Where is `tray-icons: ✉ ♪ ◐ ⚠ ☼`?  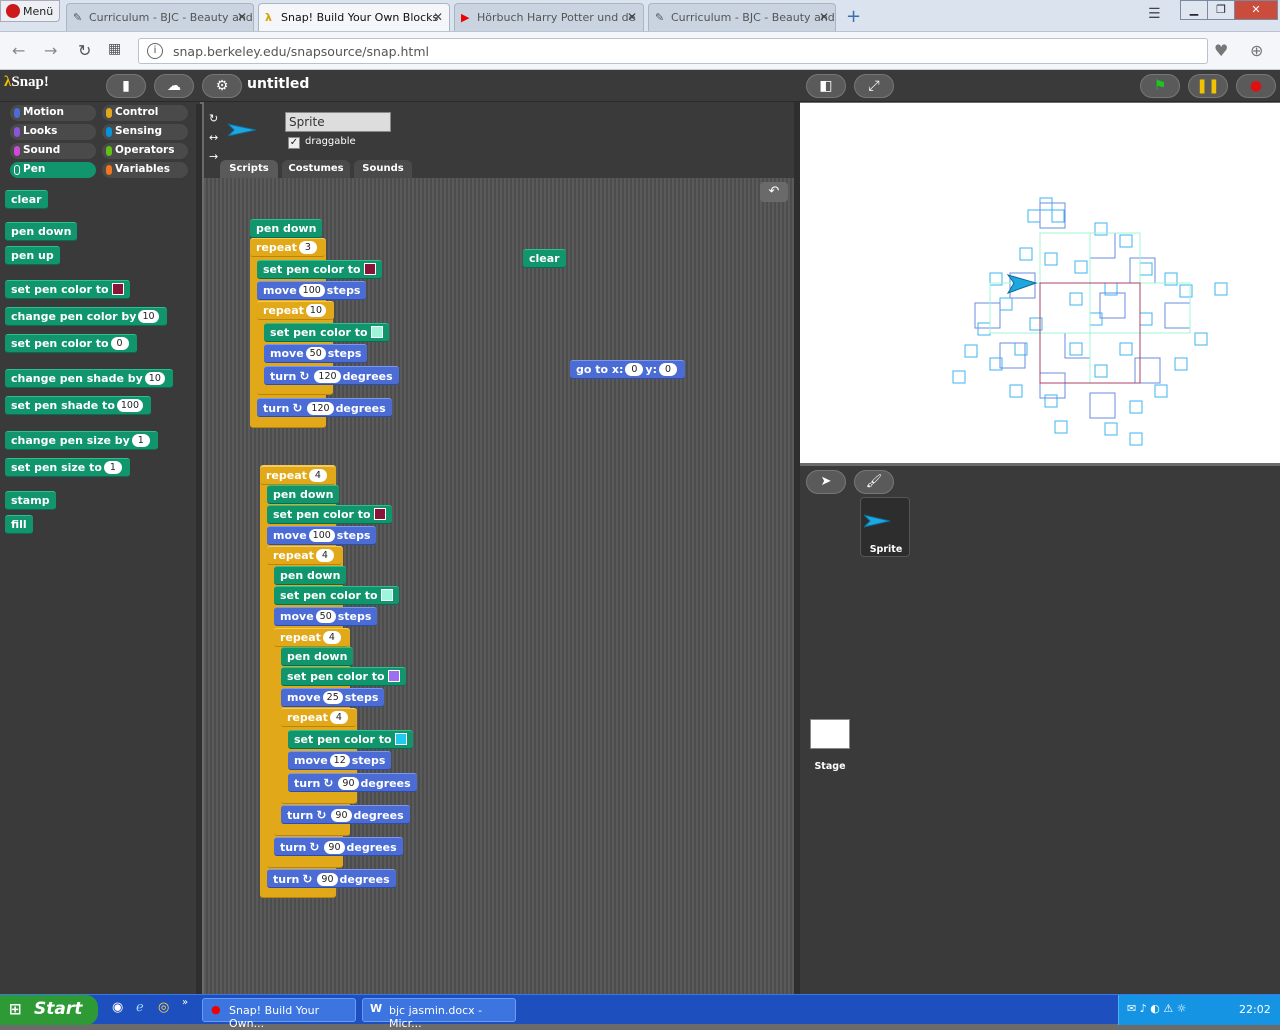 tray-icons: ✉ ♪ ◐ ⚠ ☼ is located at coordinates (1157, 1008).